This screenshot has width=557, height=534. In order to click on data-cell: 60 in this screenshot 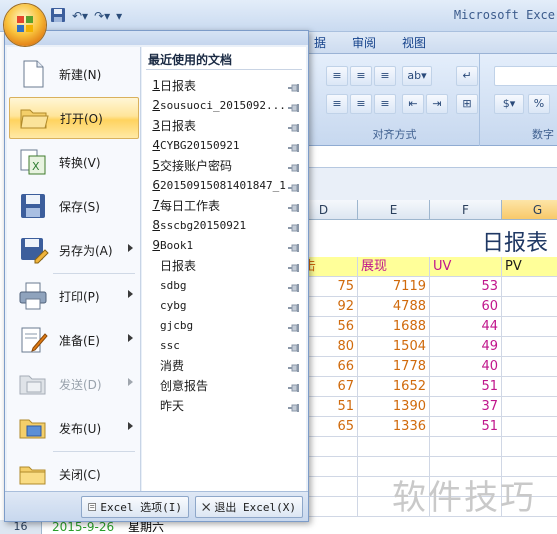, I will do `click(466, 307)`.